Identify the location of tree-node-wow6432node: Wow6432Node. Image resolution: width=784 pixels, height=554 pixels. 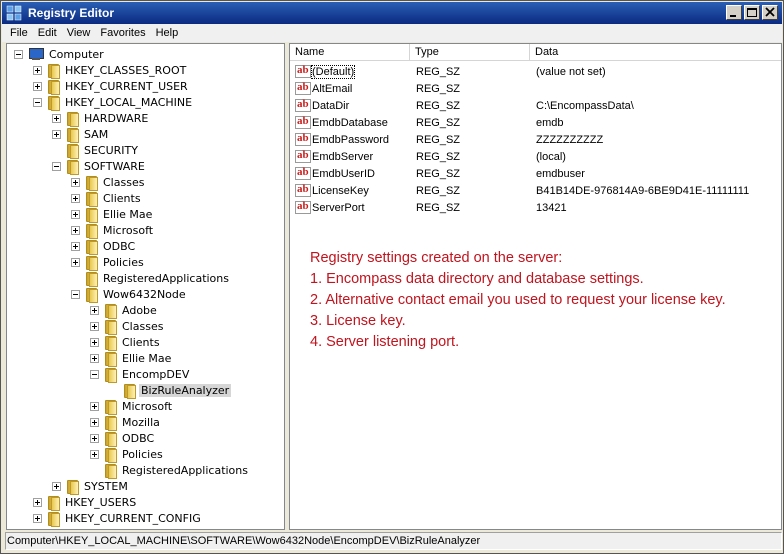
(129, 294).